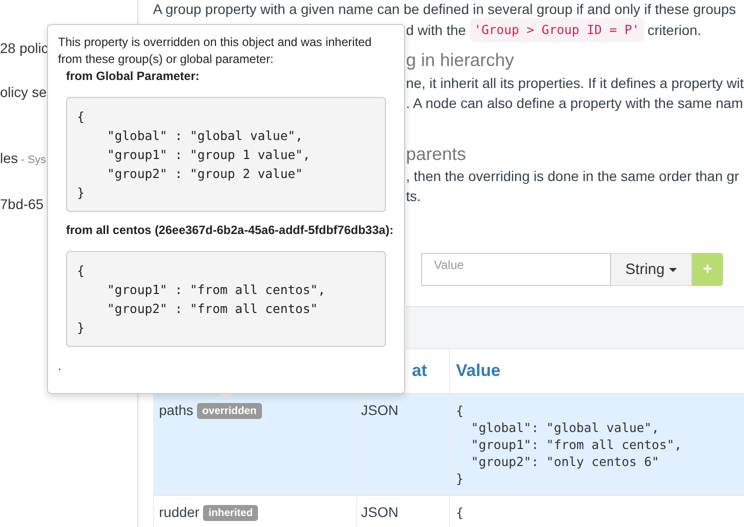 The height and width of the screenshot is (527, 744). What do you see at coordinates (436, 30) in the screenshot?
I see `paragraph-text: d with the` at bounding box center [436, 30].